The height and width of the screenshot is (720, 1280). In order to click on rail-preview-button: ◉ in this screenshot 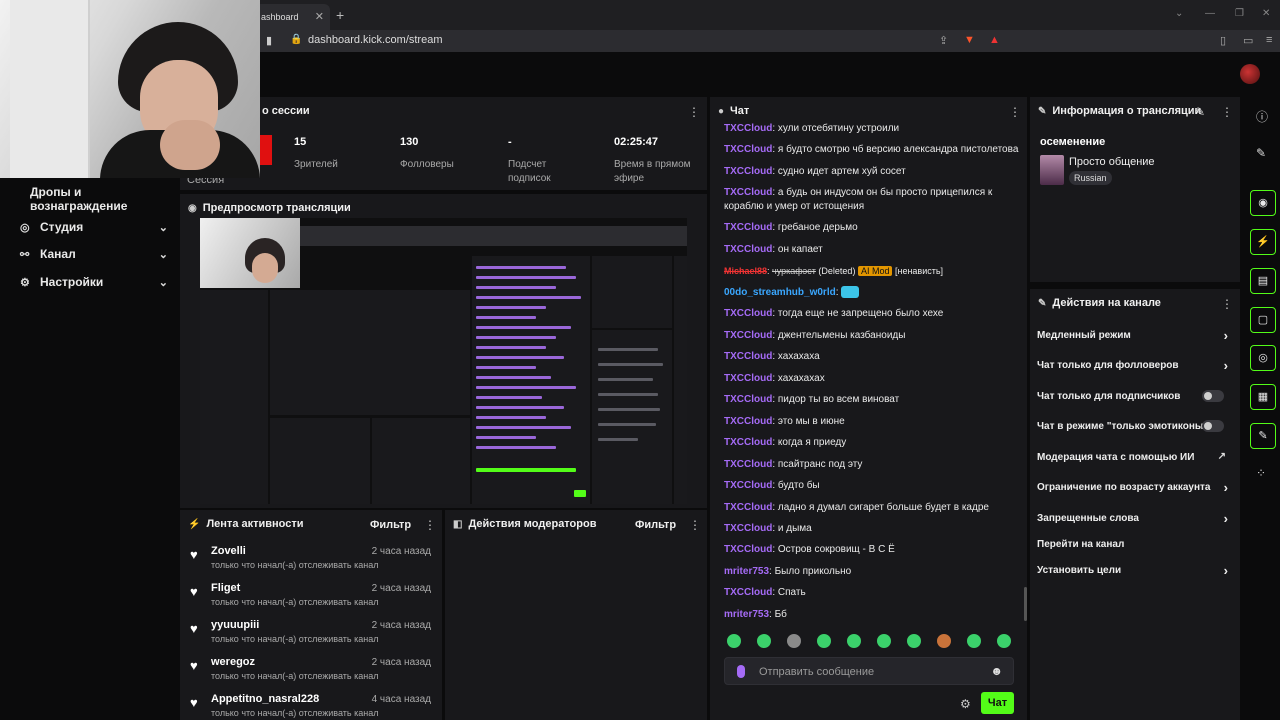, I will do `click(1263, 203)`.